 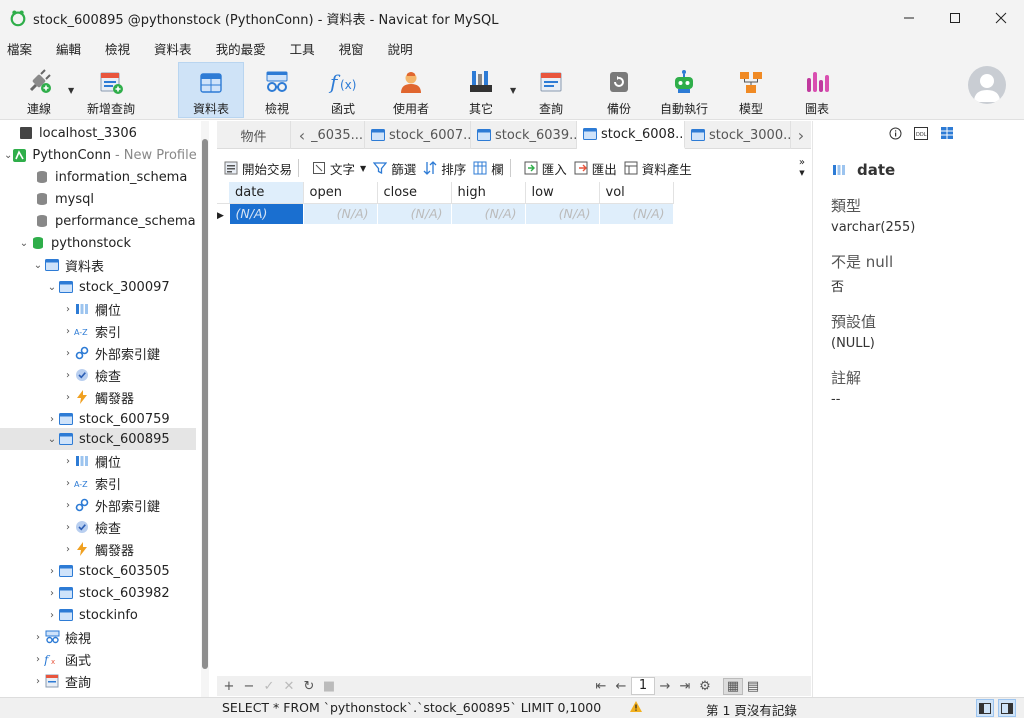 I want to click on first-page-icon: ⇤, so click(x=601, y=686).